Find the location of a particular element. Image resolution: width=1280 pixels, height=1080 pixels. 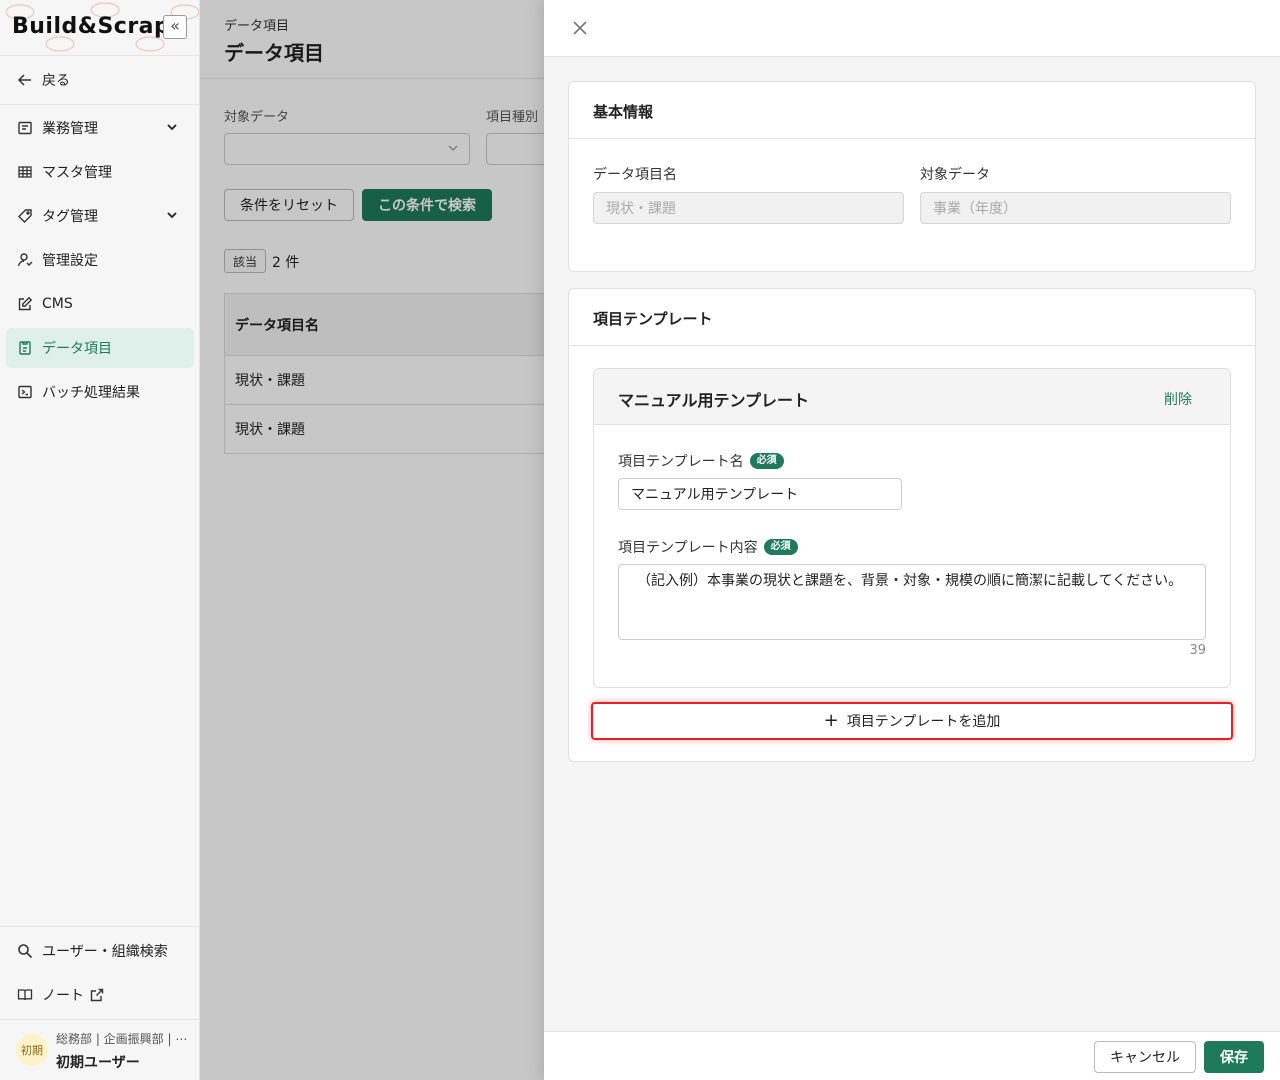

sidebar-item-business: 業務管理 is located at coordinates (100, 128).